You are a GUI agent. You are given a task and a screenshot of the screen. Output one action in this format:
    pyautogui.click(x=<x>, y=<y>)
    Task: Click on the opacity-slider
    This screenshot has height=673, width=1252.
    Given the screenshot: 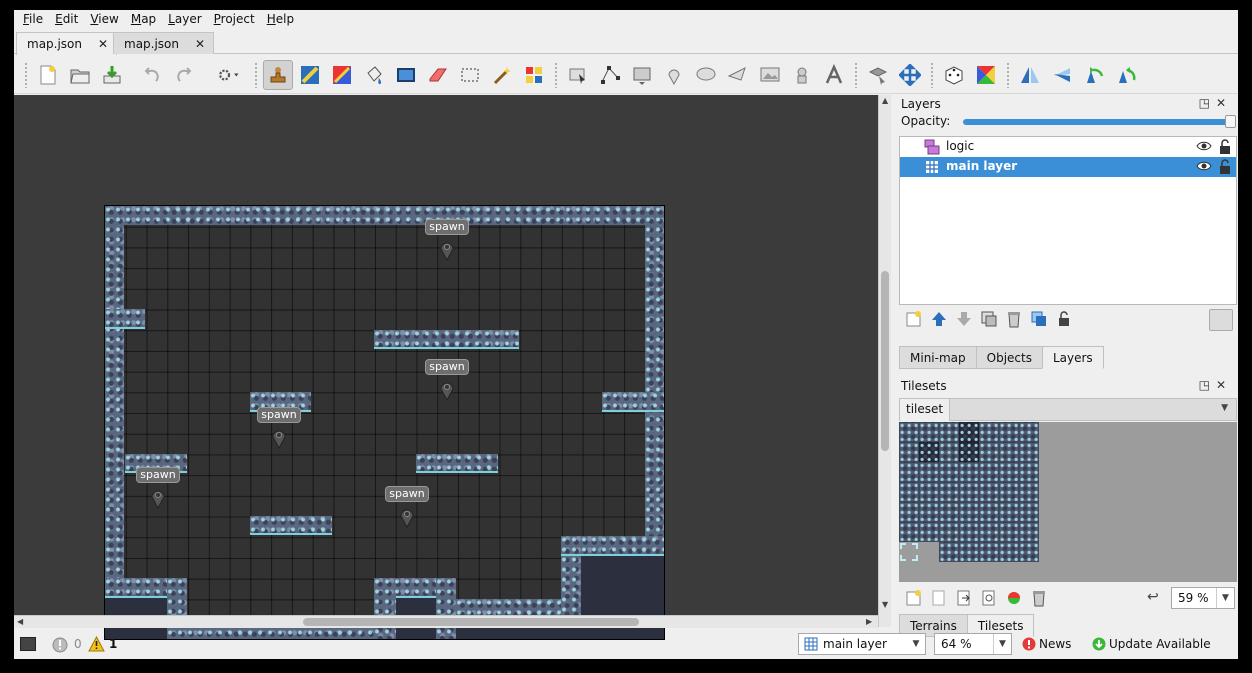 What is the action you would take?
    pyautogui.click(x=1098, y=122)
    